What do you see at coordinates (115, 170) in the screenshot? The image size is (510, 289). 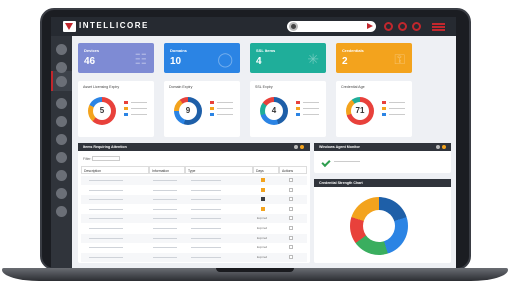 I see `column-header-description: Description` at bounding box center [115, 170].